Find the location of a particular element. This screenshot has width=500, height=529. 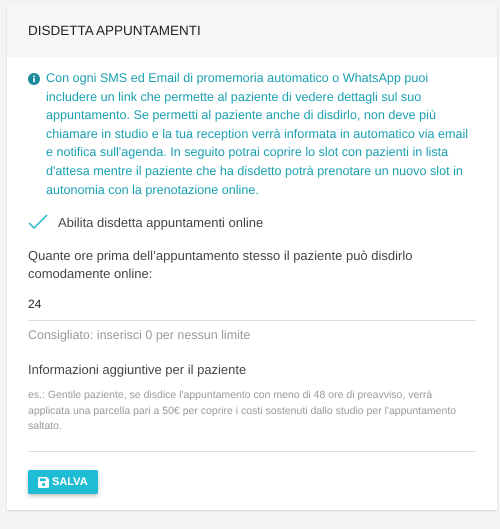

field-label: Quante ore prima dell’appuntamento stesso il paziente può disdirlo comodamente online: is located at coordinates (221, 265).